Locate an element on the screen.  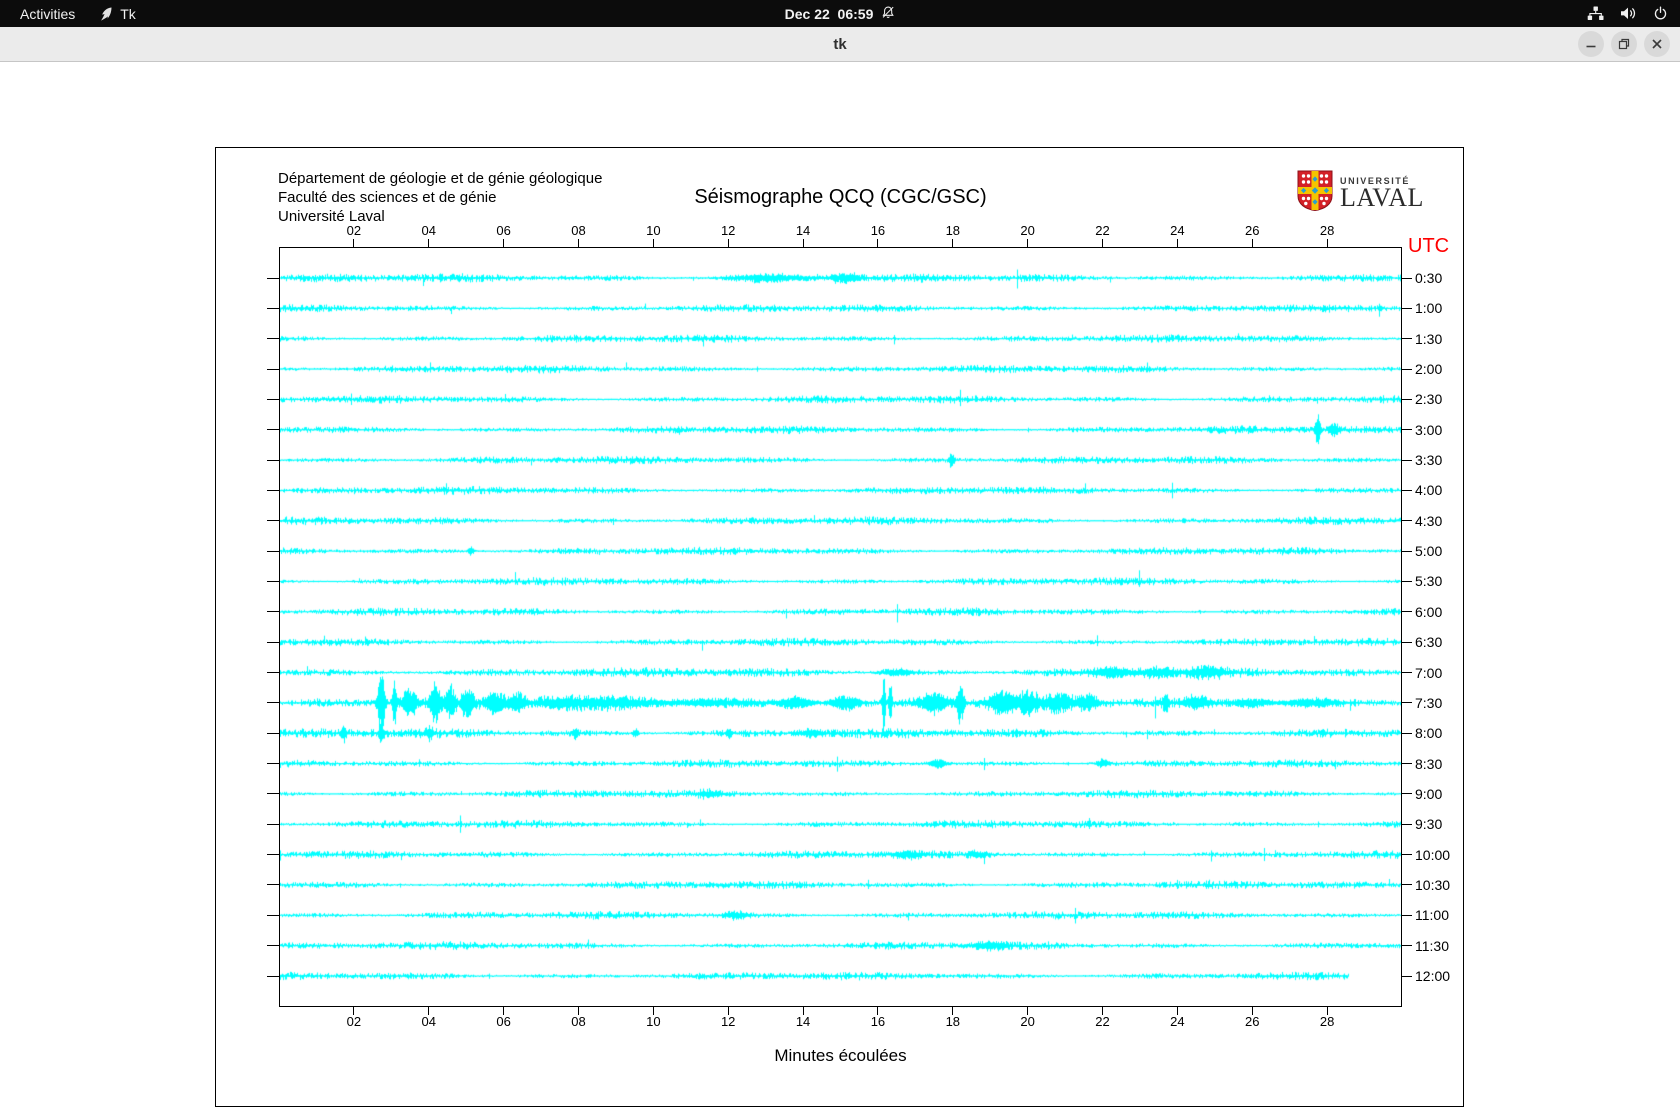
x-tick-label-top: 26 is located at coordinates (1252, 230).